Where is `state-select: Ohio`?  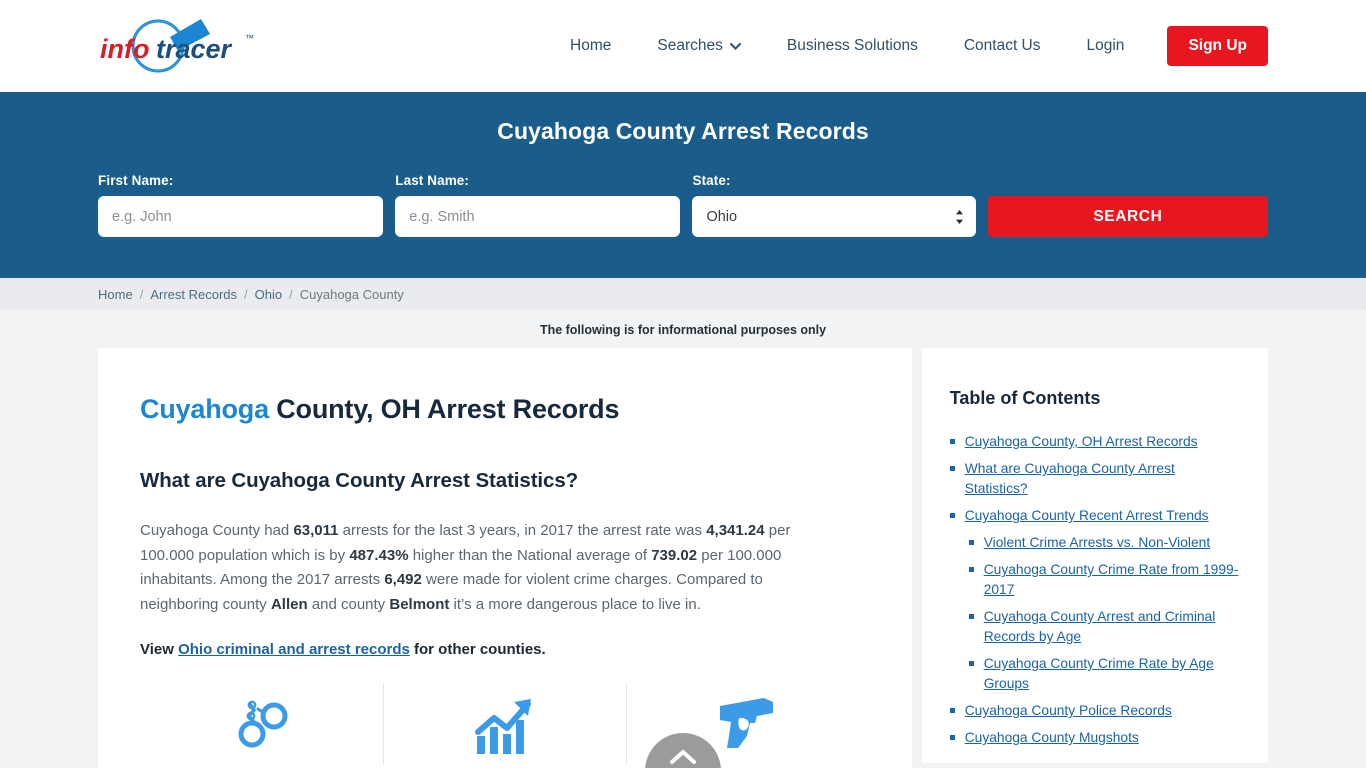 state-select: Ohio is located at coordinates (834, 216).